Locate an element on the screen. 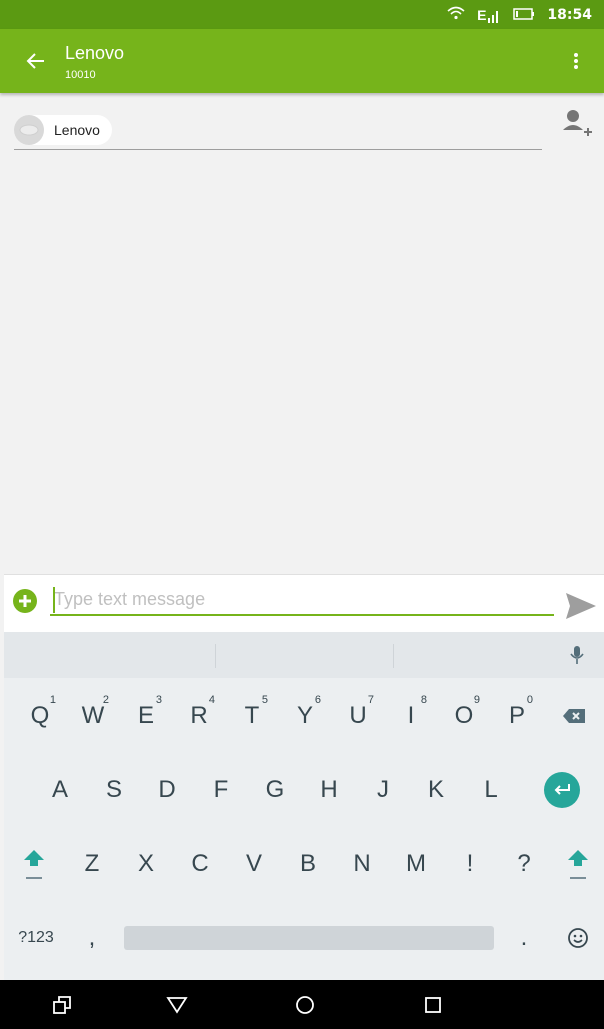  key-label: O is located at coordinates (464, 715).